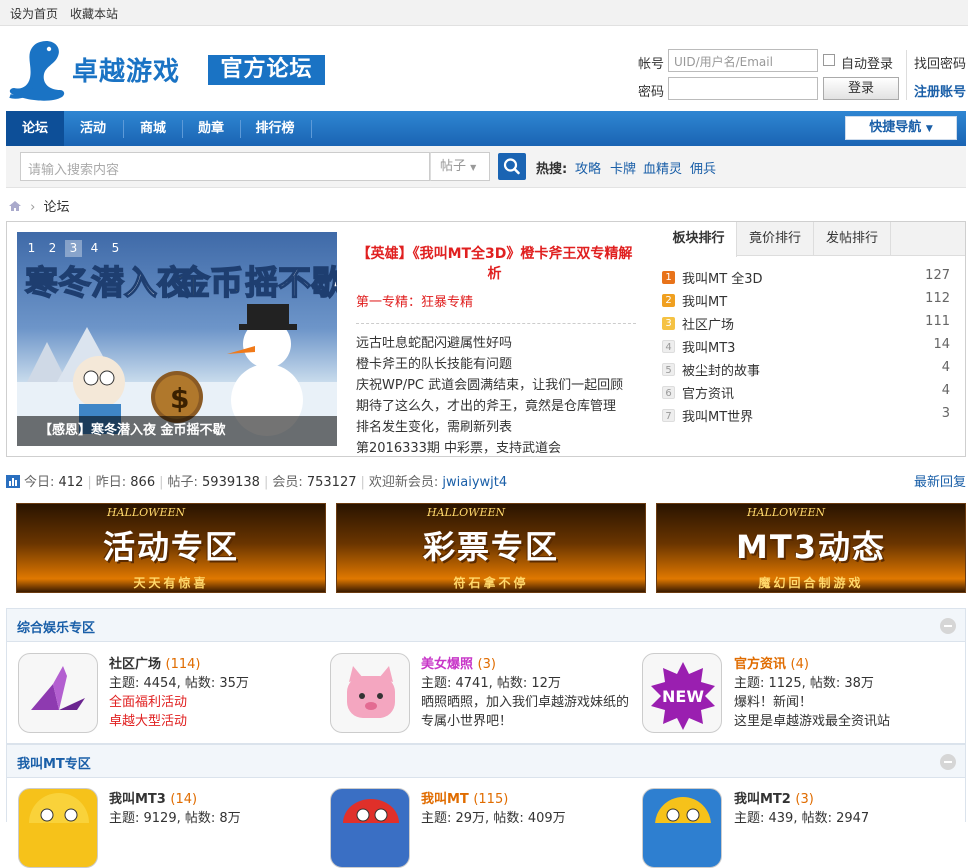 This screenshot has height=868, width=968. Describe the element at coordinates (486, 404) in the screenshot. I see `news-item: 期待了这么久，才出的斧王，竟然是仓库管理` at that location.